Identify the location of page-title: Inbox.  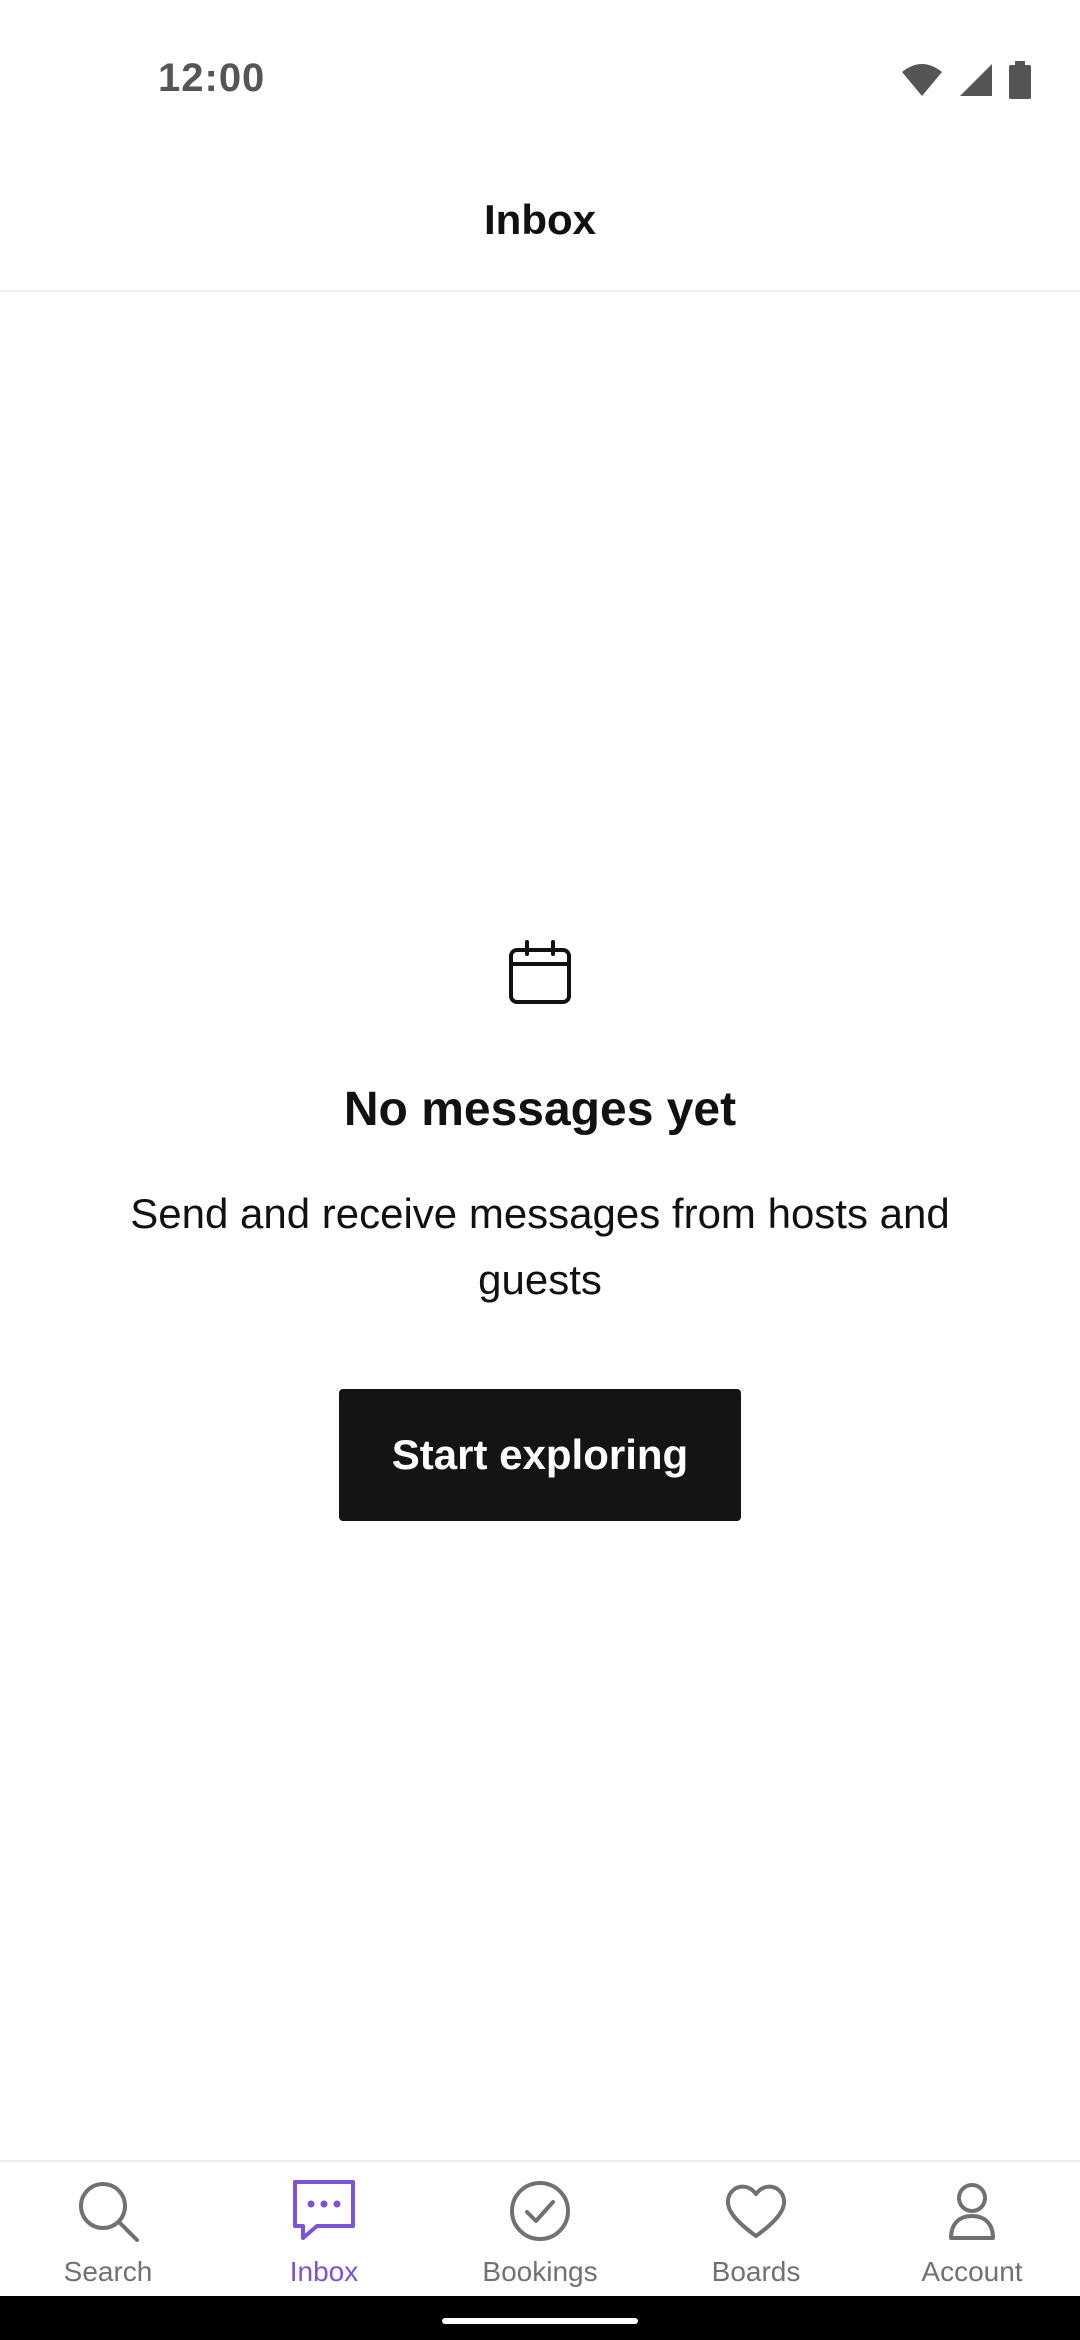
(540, 219).